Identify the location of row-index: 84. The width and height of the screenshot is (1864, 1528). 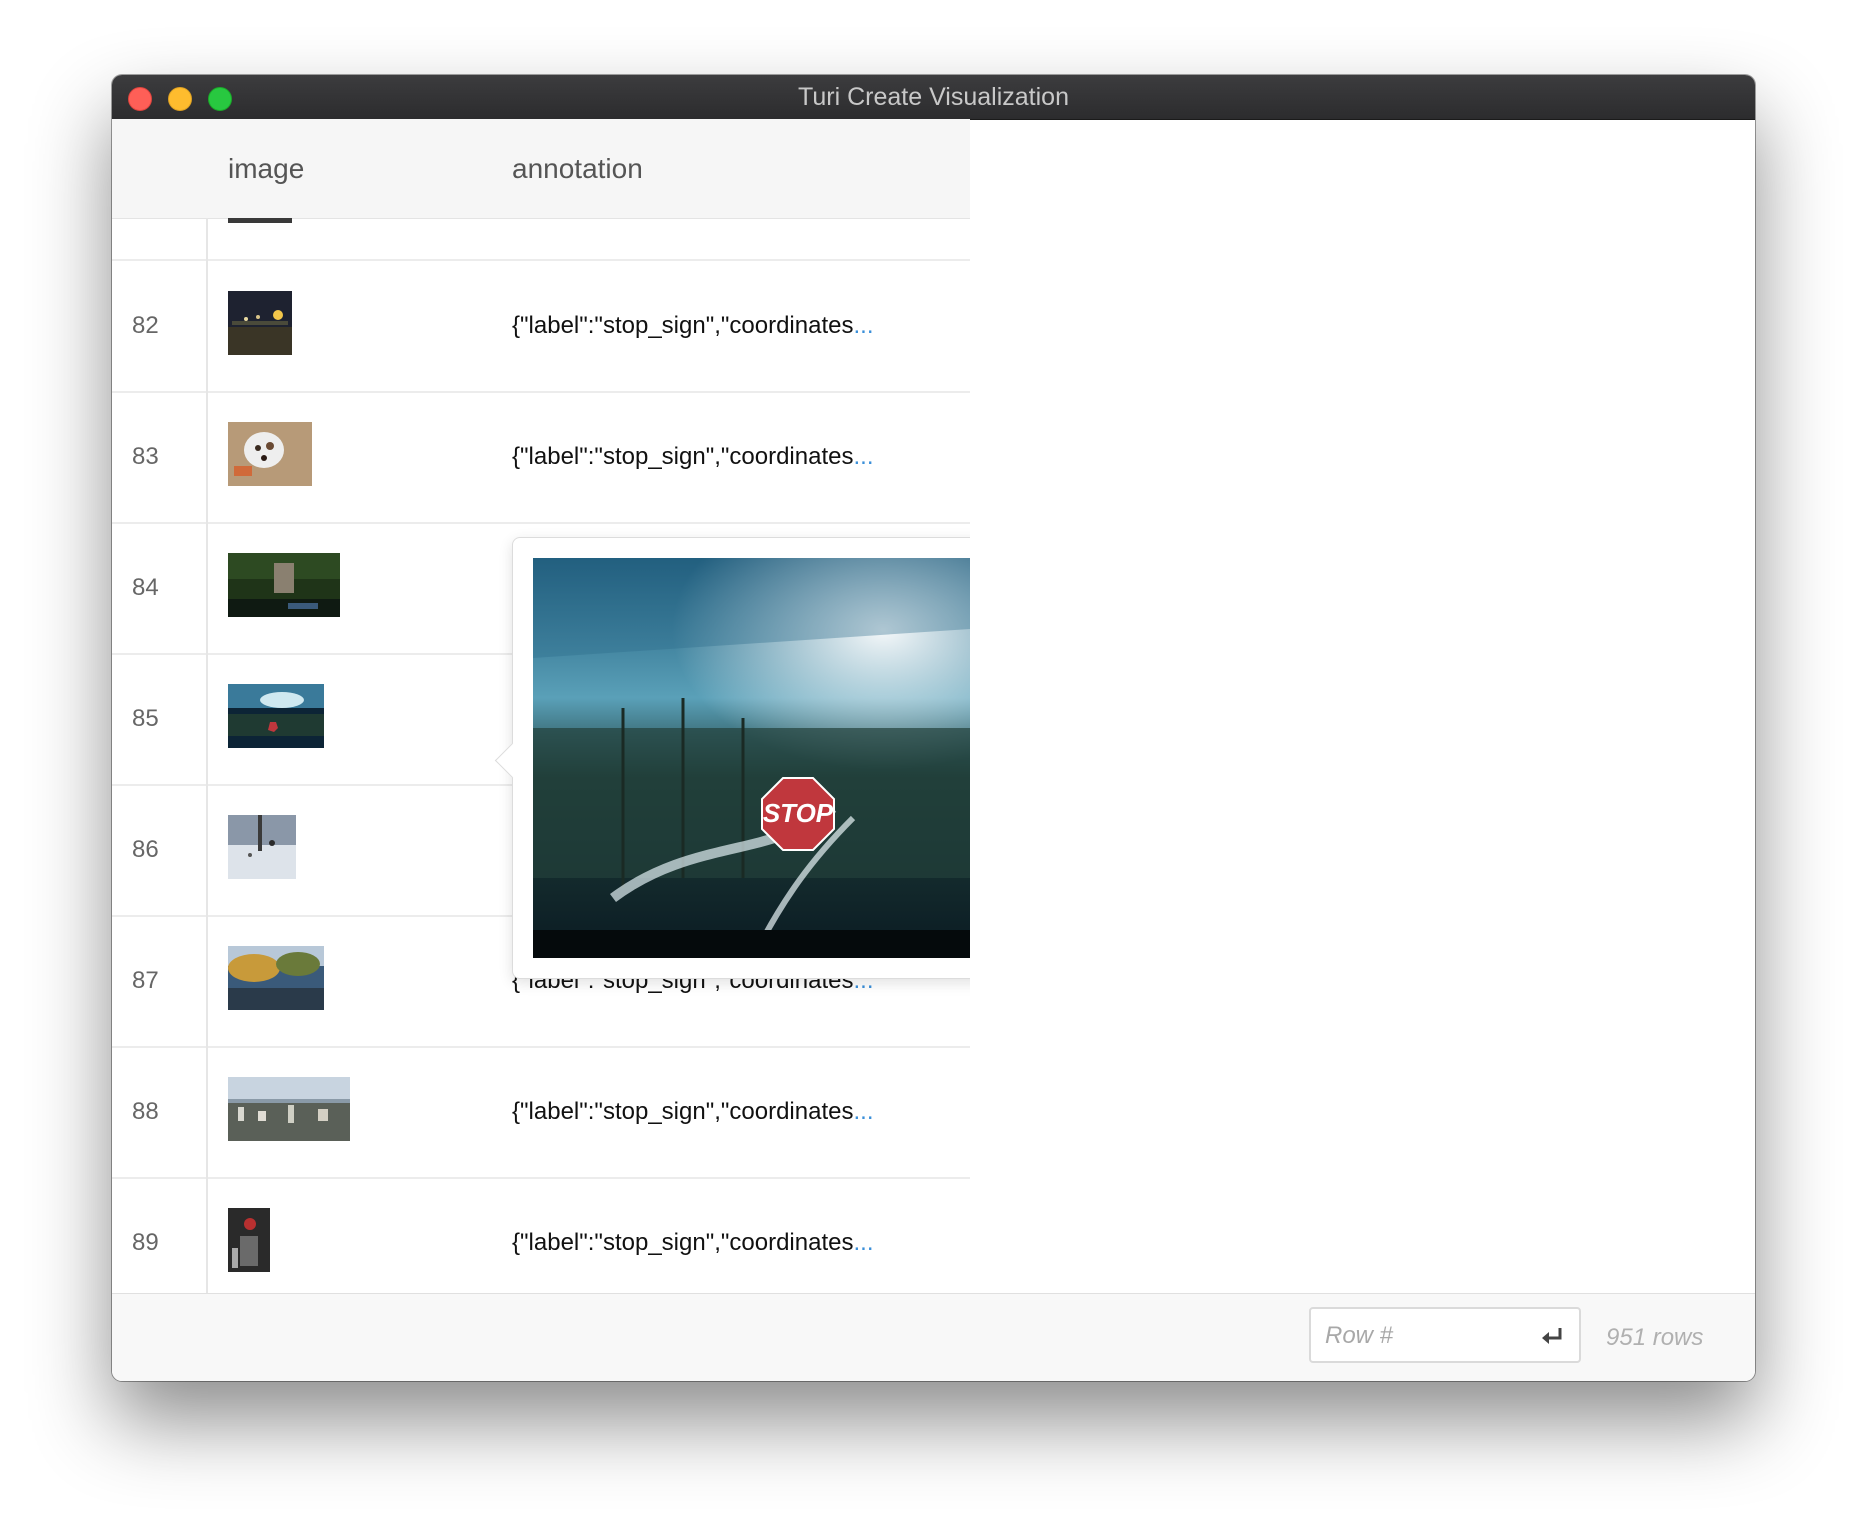
(145, 587).